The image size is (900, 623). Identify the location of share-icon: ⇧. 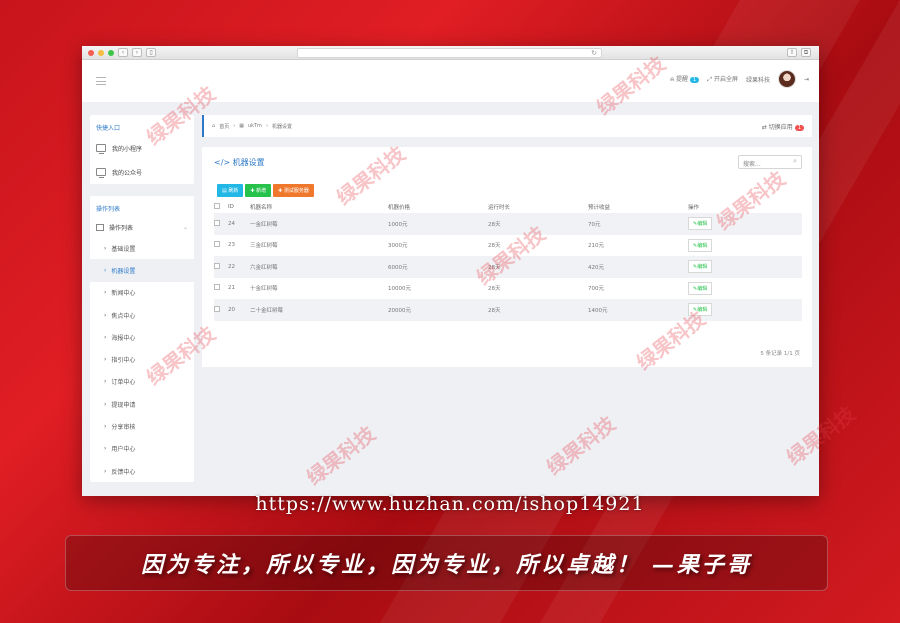
(792, 52).